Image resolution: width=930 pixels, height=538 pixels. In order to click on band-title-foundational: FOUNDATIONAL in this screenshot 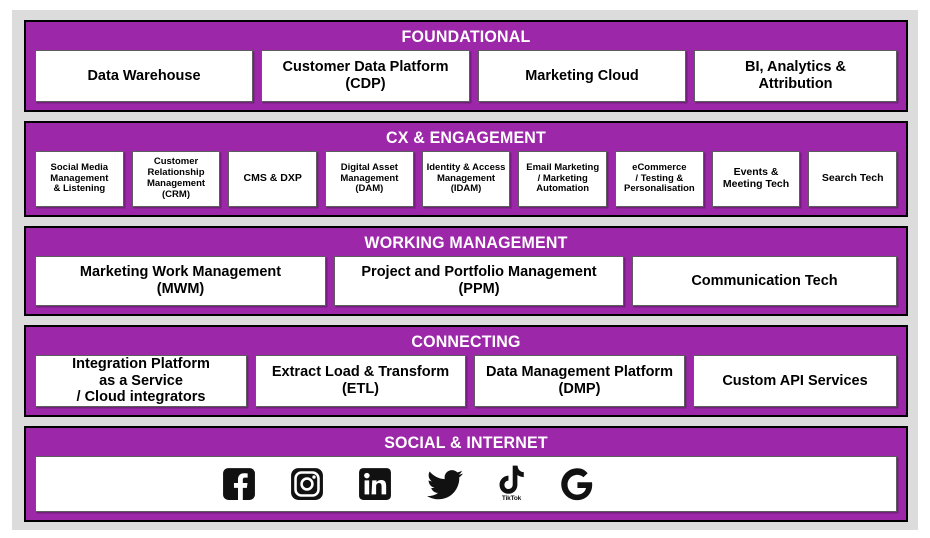, I will do `click(466, 36)`.